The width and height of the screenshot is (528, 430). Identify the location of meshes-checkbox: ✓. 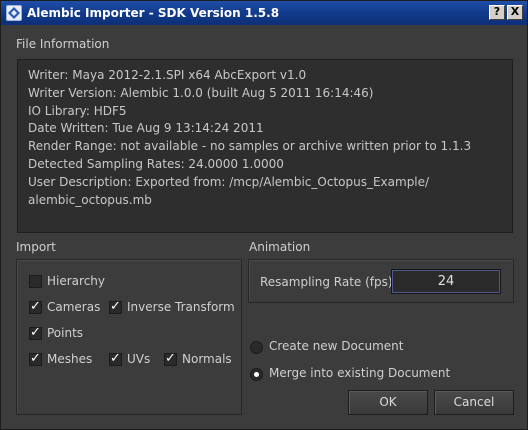
(35, 358).